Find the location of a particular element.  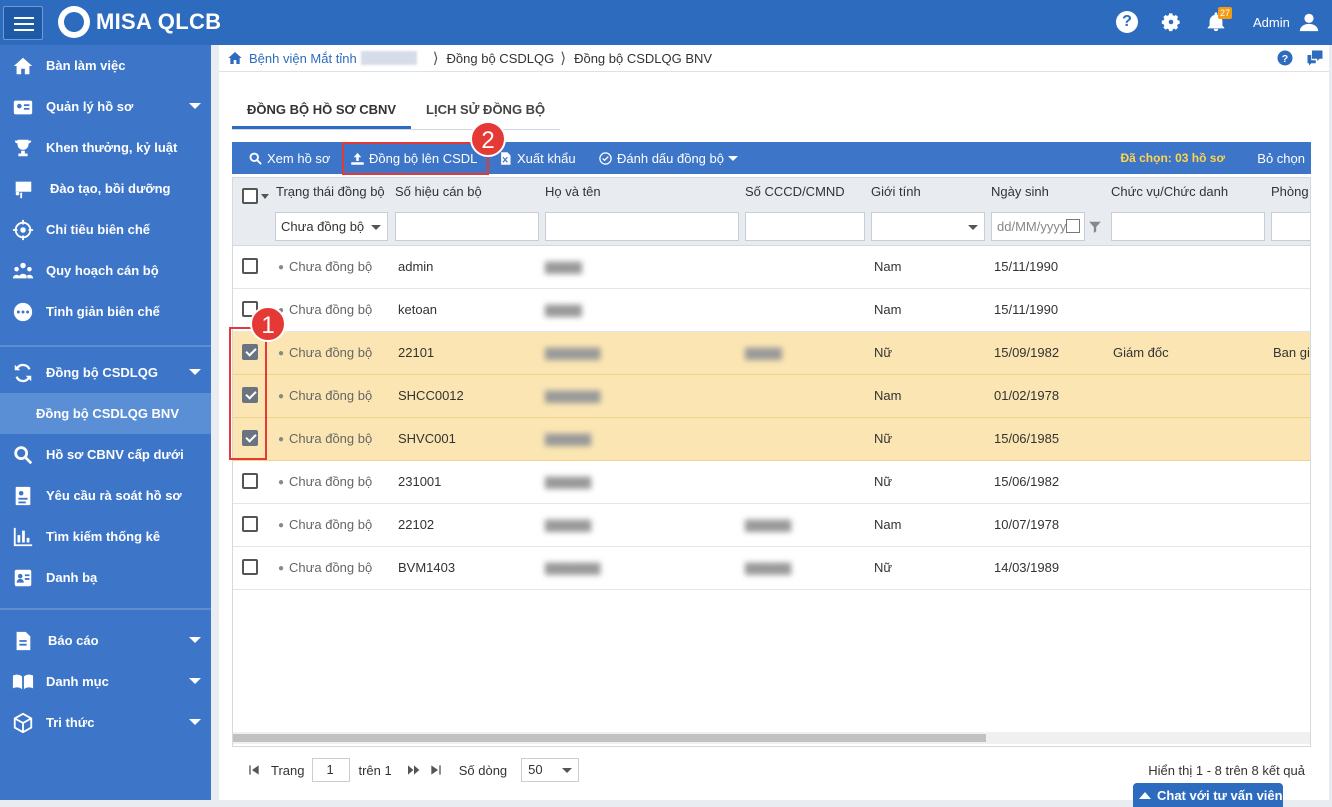

home-icon is located at coordinates (235, 58).